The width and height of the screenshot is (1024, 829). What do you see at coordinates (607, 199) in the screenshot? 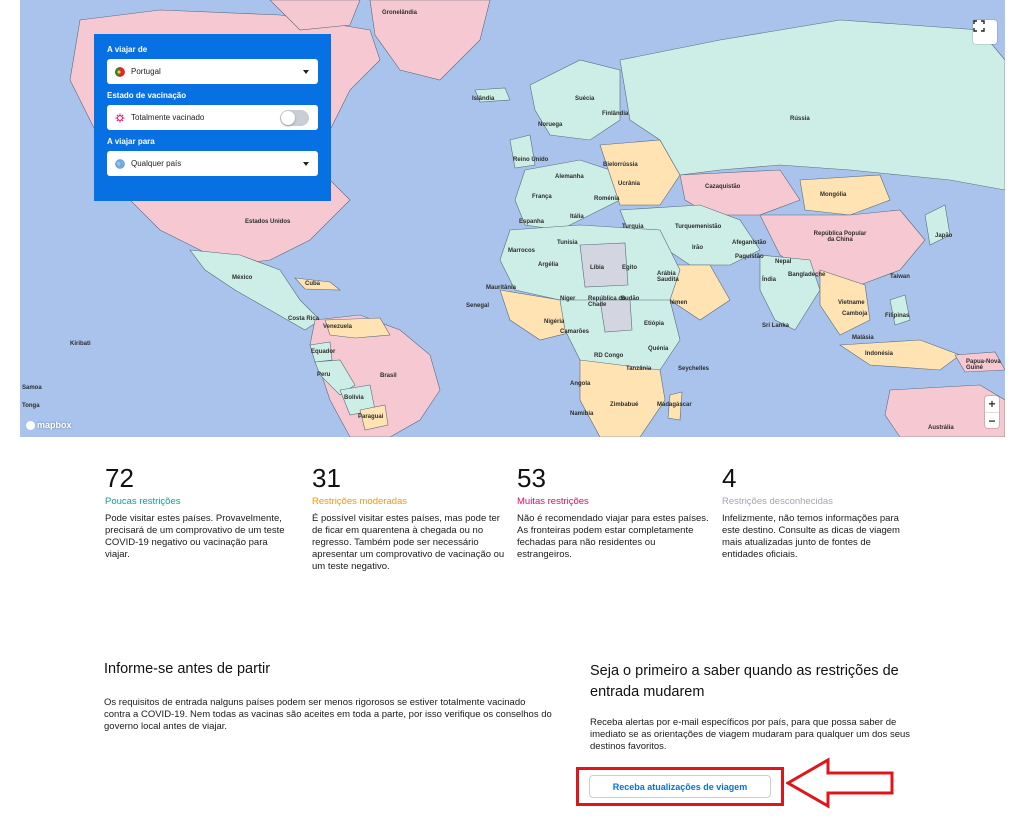
I see `map-label-romania: Roménia` at bounding box center [607, 199].